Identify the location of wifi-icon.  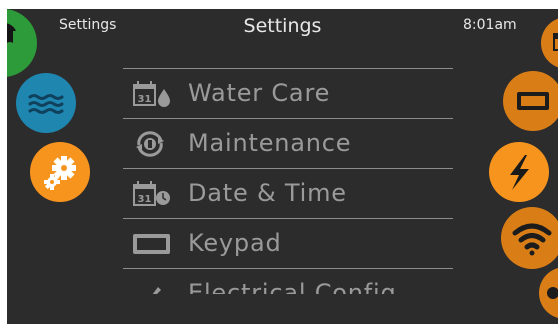
(532, 239).